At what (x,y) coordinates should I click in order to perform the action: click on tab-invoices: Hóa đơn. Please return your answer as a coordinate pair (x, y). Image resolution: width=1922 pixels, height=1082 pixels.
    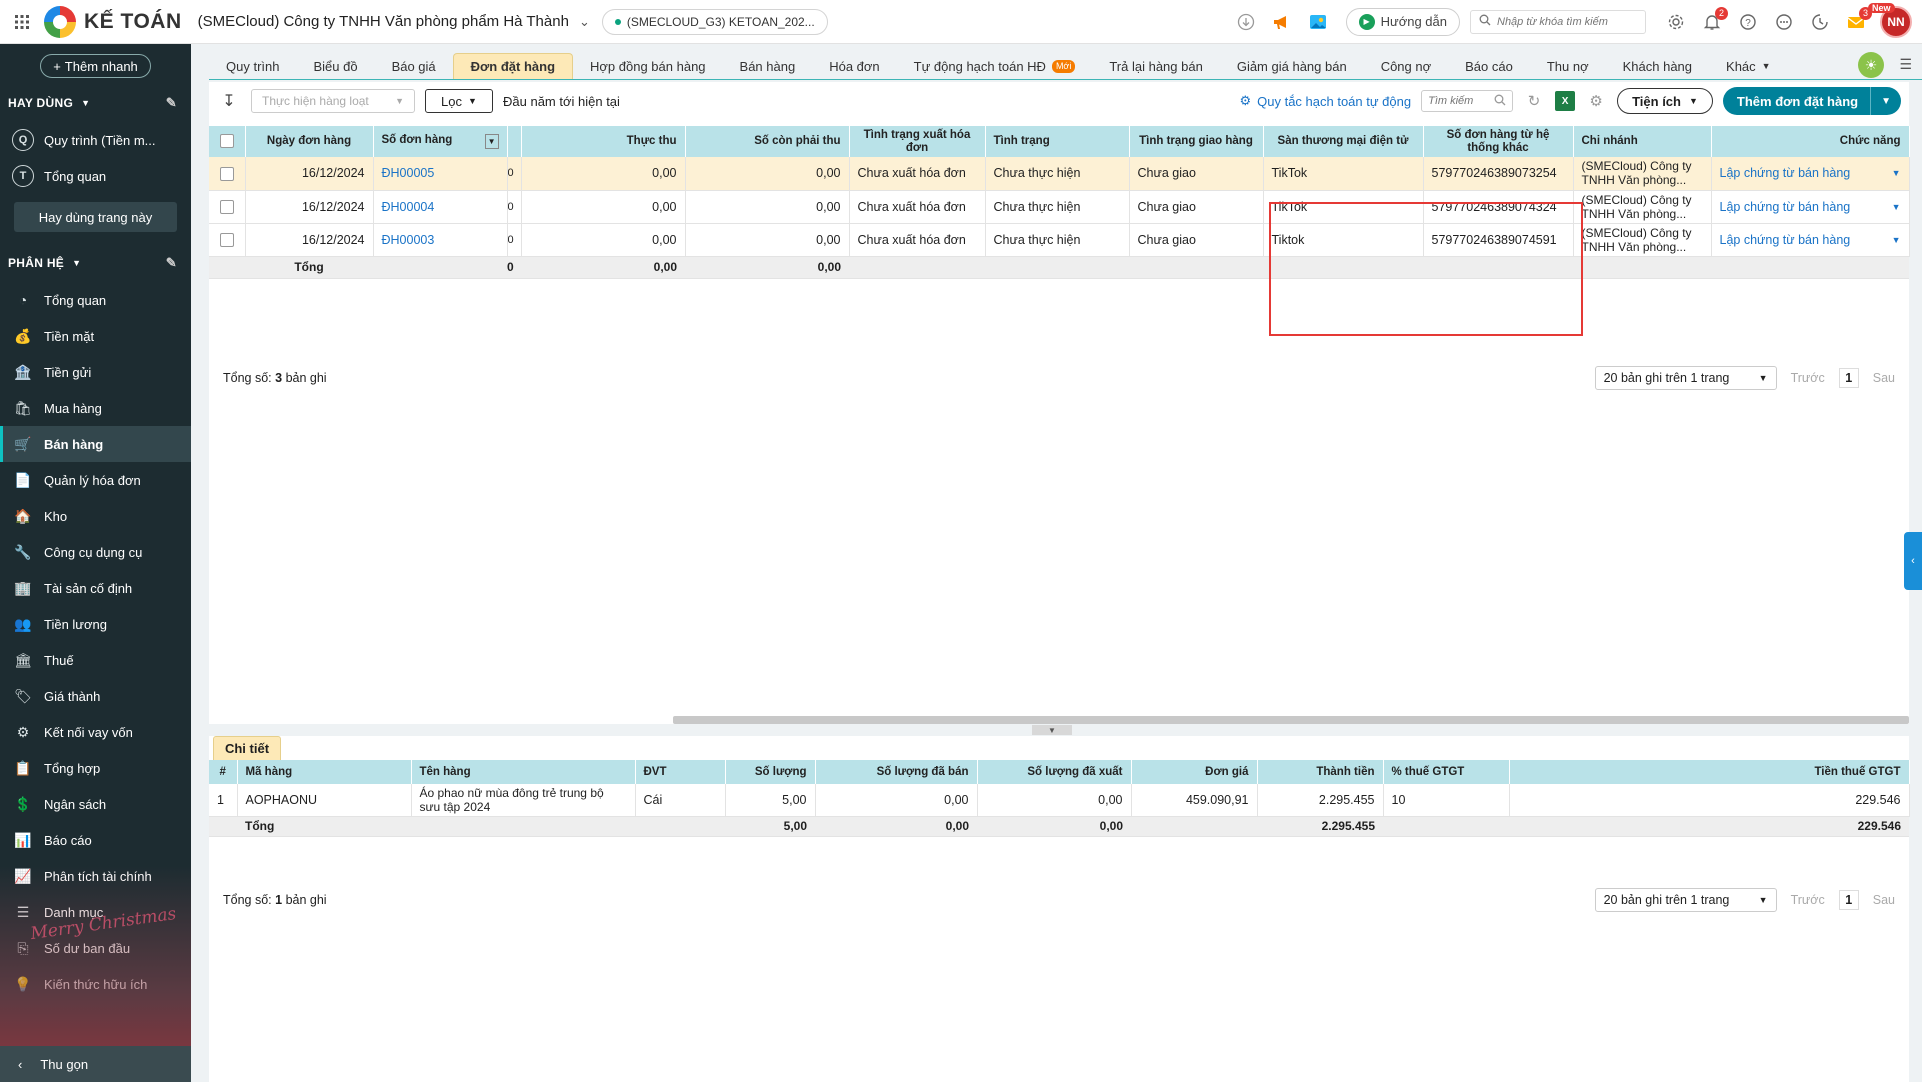
    Looking at the image, I should click on (854, 66).